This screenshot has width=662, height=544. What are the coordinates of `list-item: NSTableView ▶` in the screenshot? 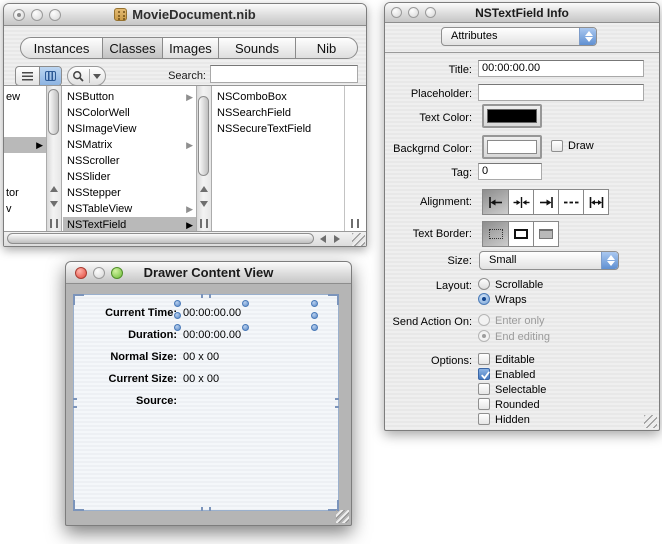 It's located at (129, 209).